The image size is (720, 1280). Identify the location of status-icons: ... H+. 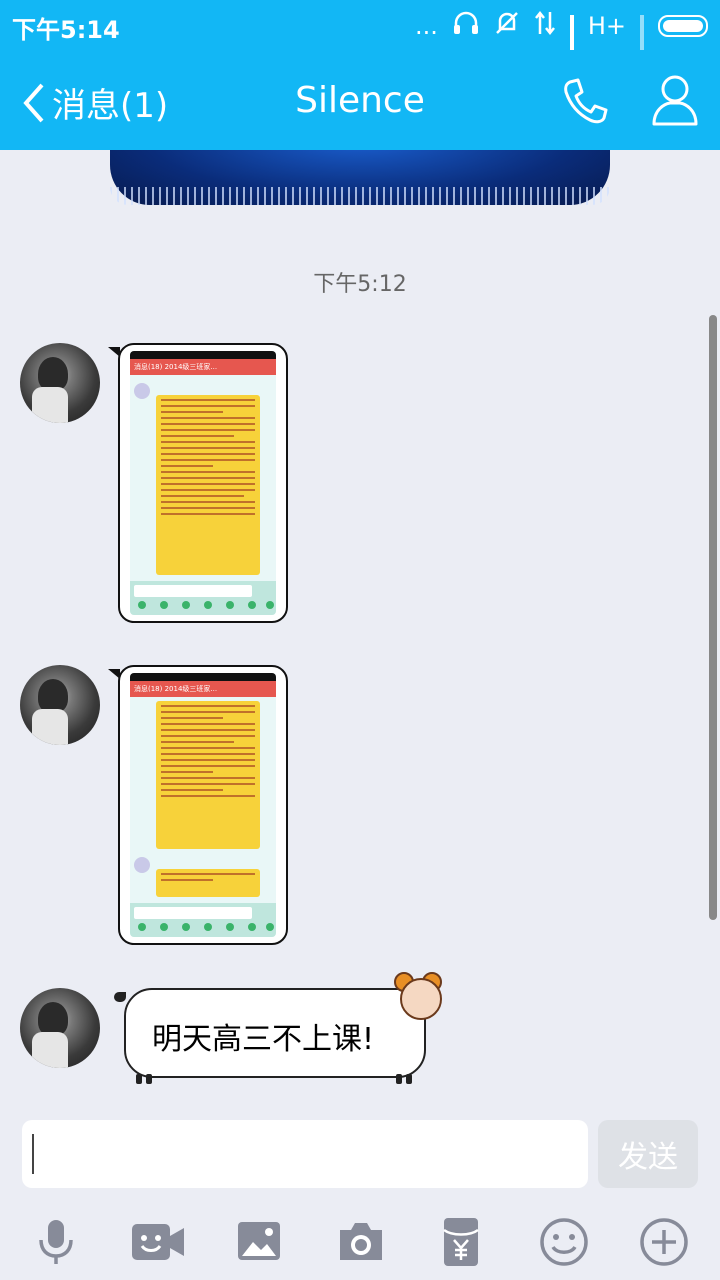
(561, 47).